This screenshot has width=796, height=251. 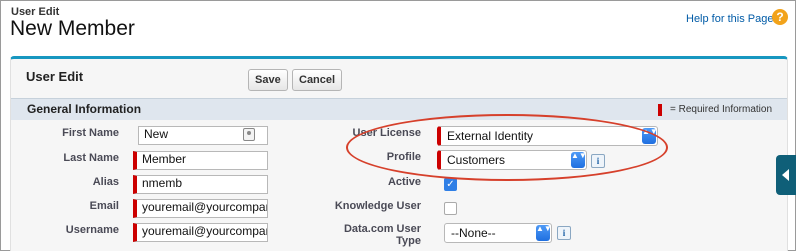 I want to click on page-title: New Member, so click(x=72, y=28).